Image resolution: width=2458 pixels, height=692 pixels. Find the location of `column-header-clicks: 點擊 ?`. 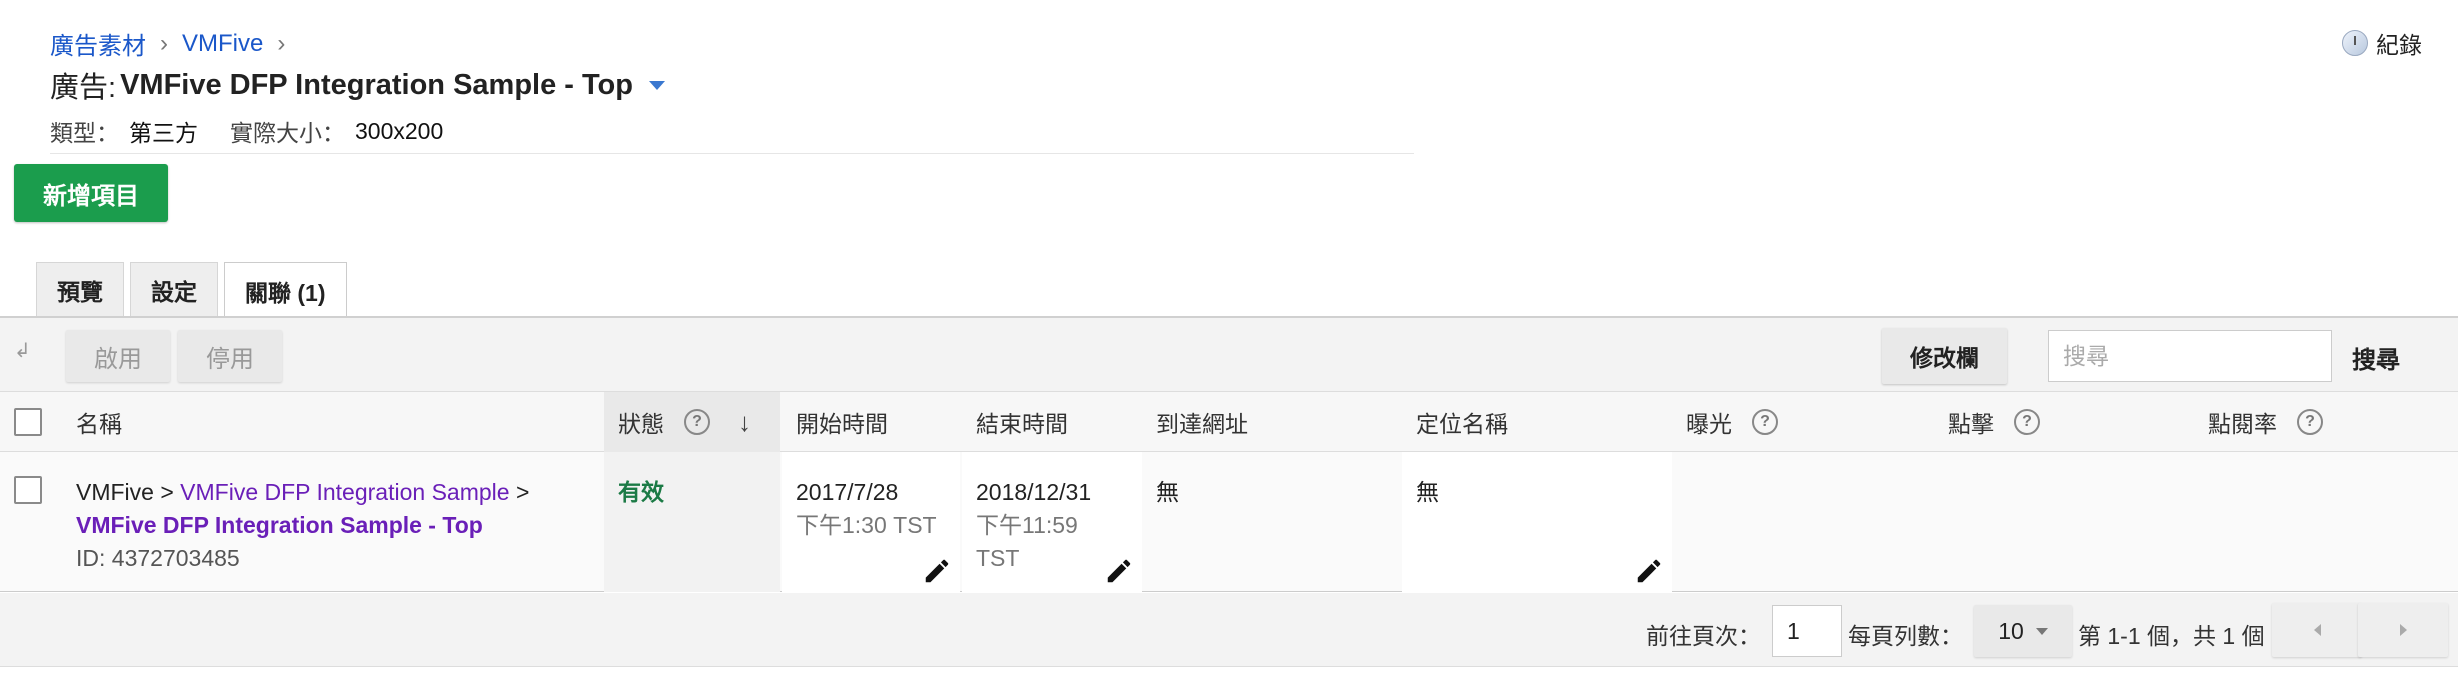

column-header-clicks: 點擊 ? is located at coordinates (1994, 422).